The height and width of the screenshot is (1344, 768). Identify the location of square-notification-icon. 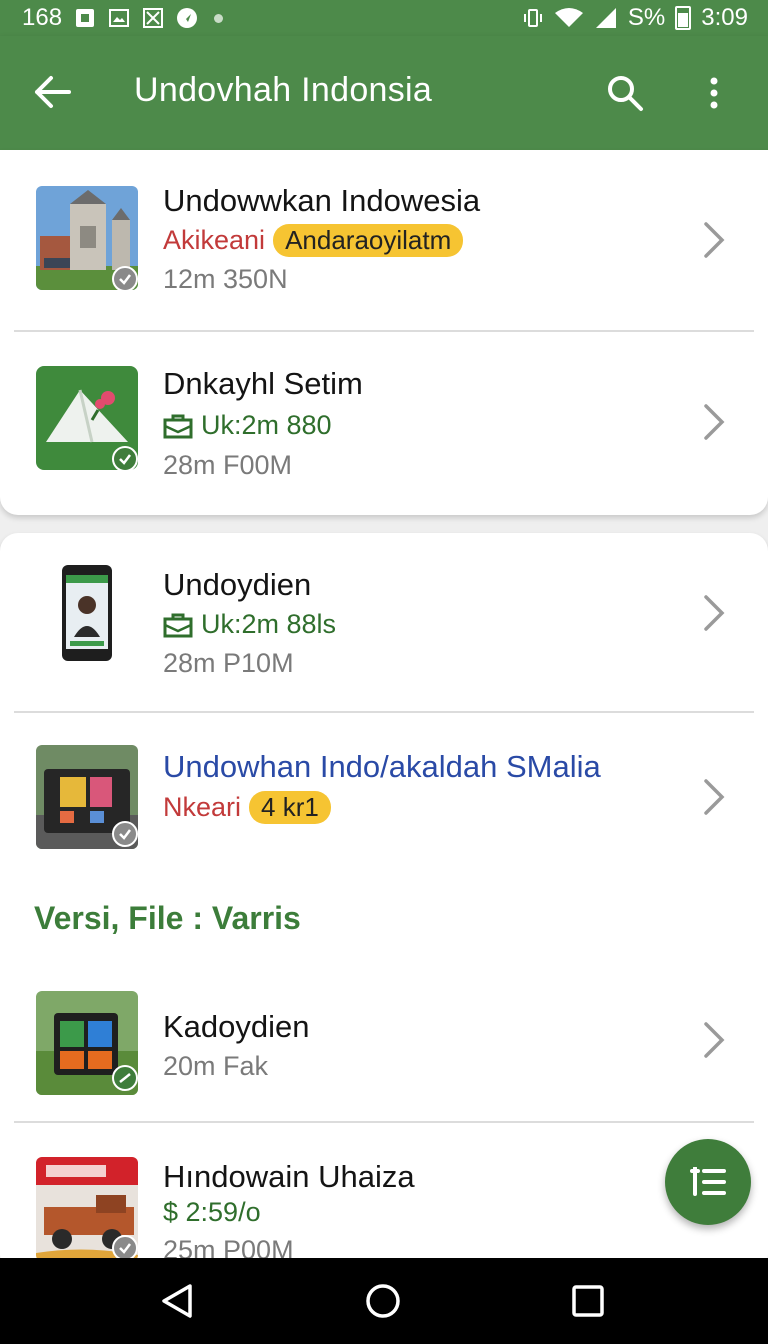
(85, 18).